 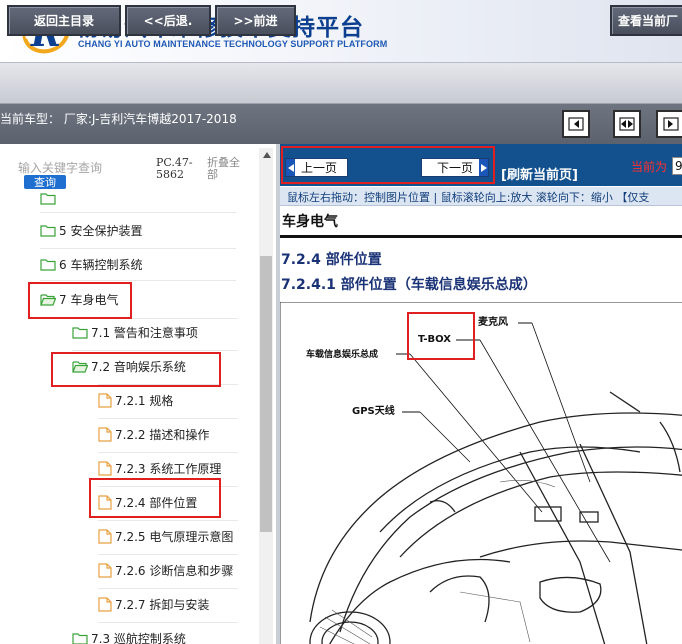 What do you see at coordinates (162, 434) in the screenshot?
I see `tree-item-label: 7.2.2 描述和操作` at bounding box center [162, 434].